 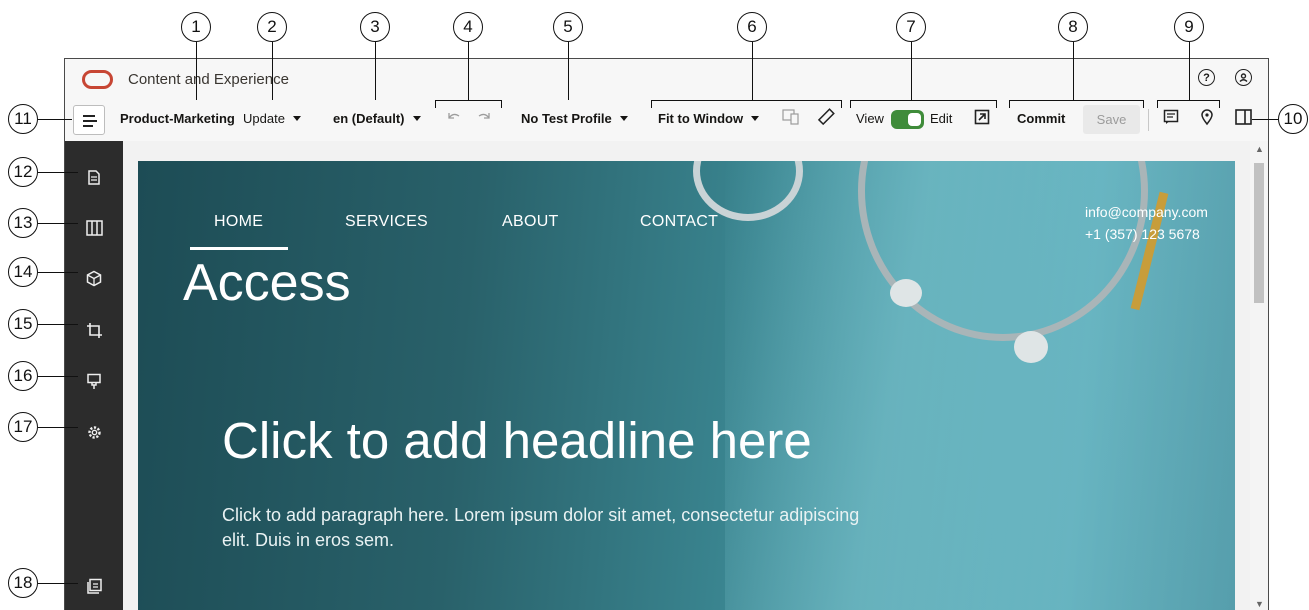 I want to click on callout-3: 3, so click(x=375, y=27).